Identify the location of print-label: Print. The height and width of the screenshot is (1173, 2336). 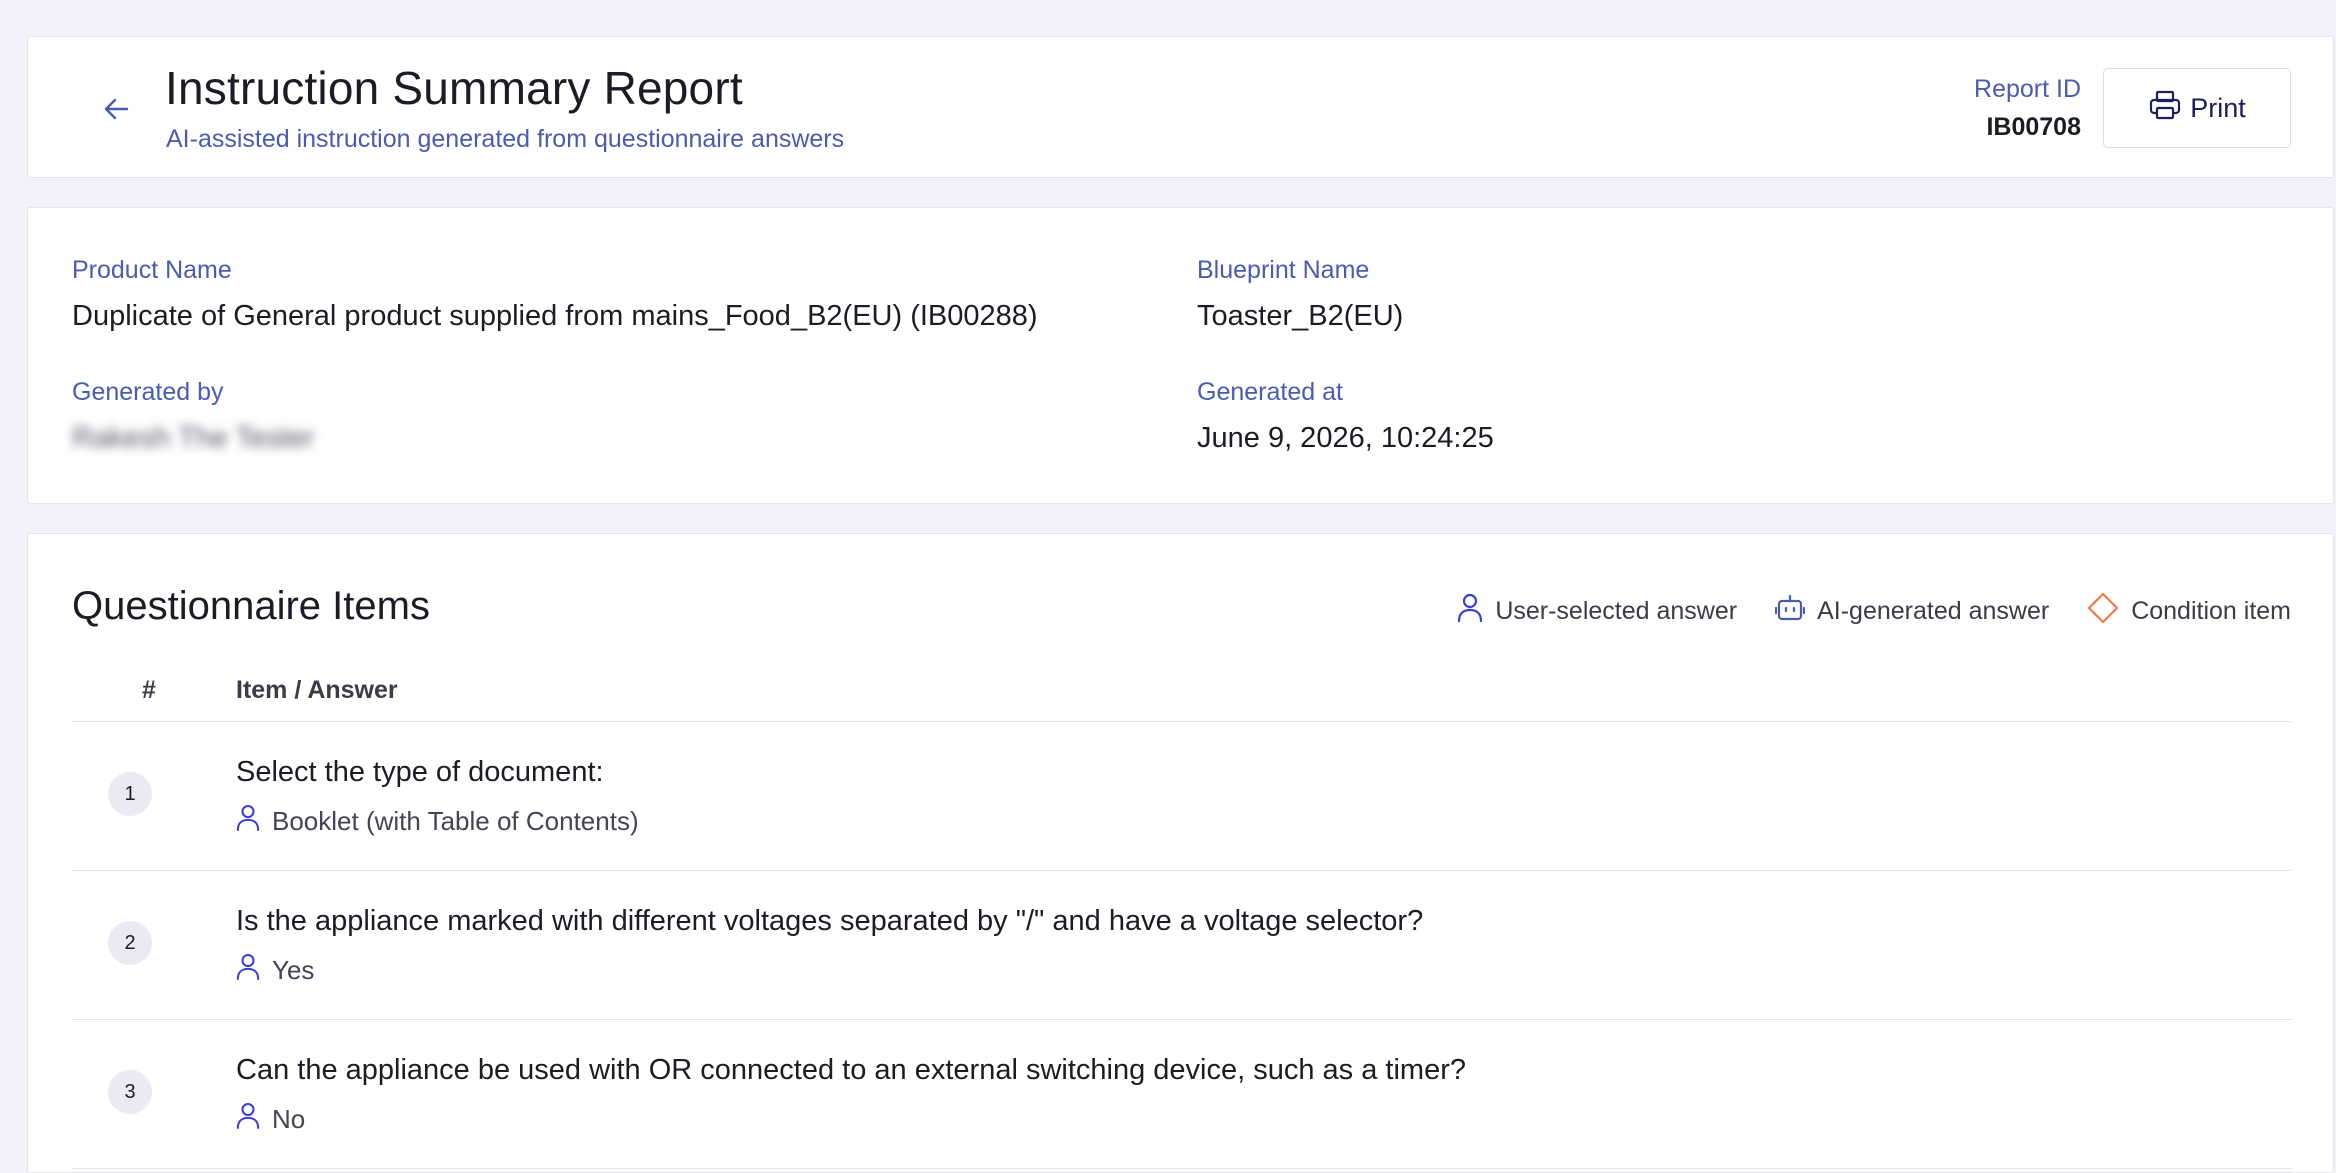
(2218, 107).